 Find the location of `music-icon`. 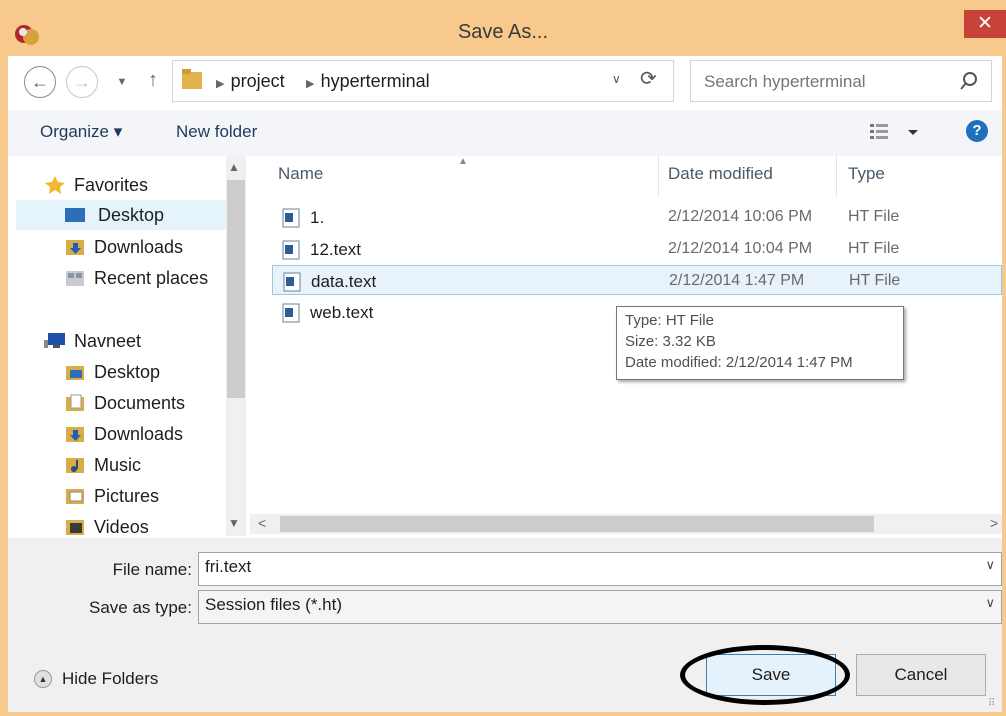

music-icon is located at coordinates (75, 465).